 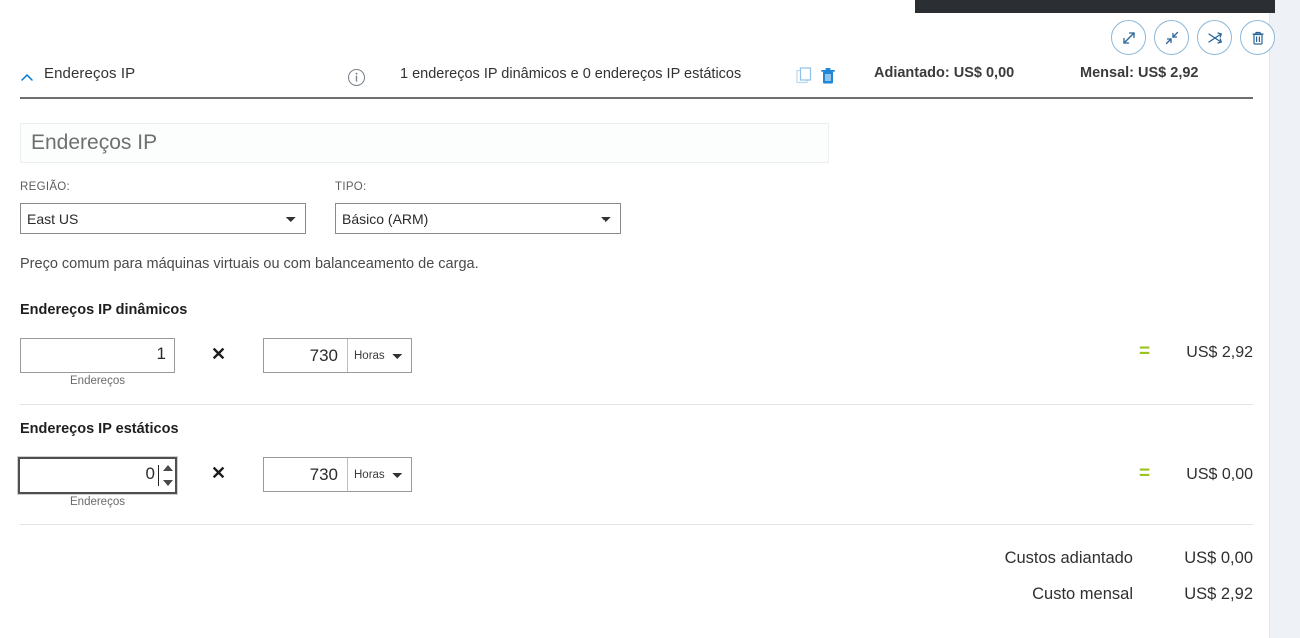 I want to click on type-label: TIPO:, so click(x=351, y=187).